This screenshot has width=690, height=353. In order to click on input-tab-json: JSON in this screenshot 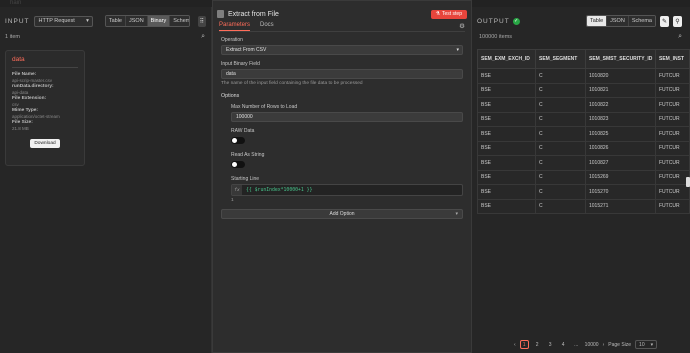, I will do `click(137, 21)`.